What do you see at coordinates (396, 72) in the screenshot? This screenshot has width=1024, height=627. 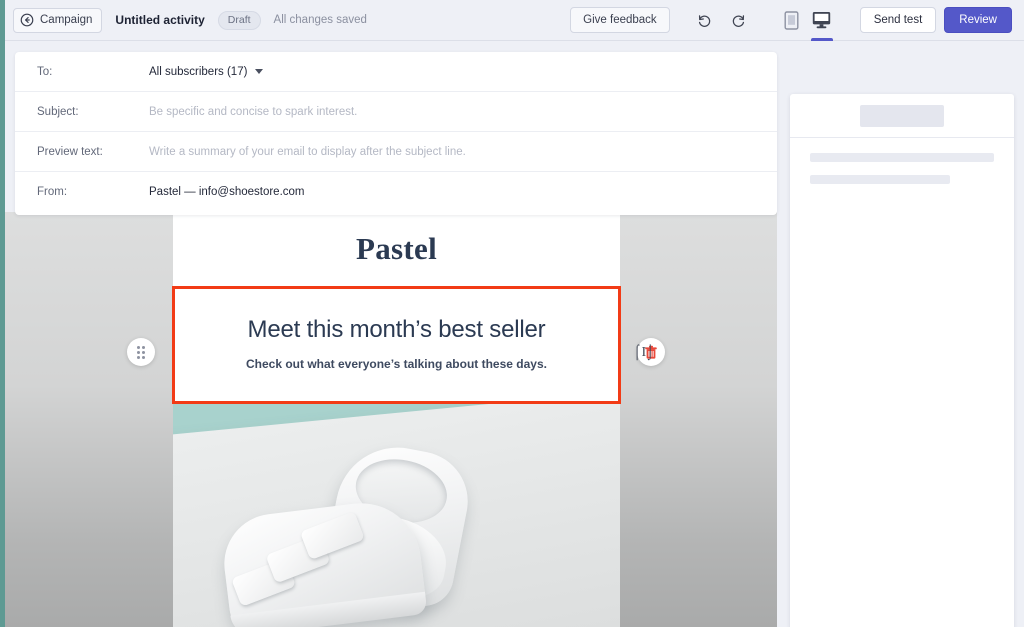 I see `field-row-to: To: All subscribers (17)` at bounding box center [396, 72].